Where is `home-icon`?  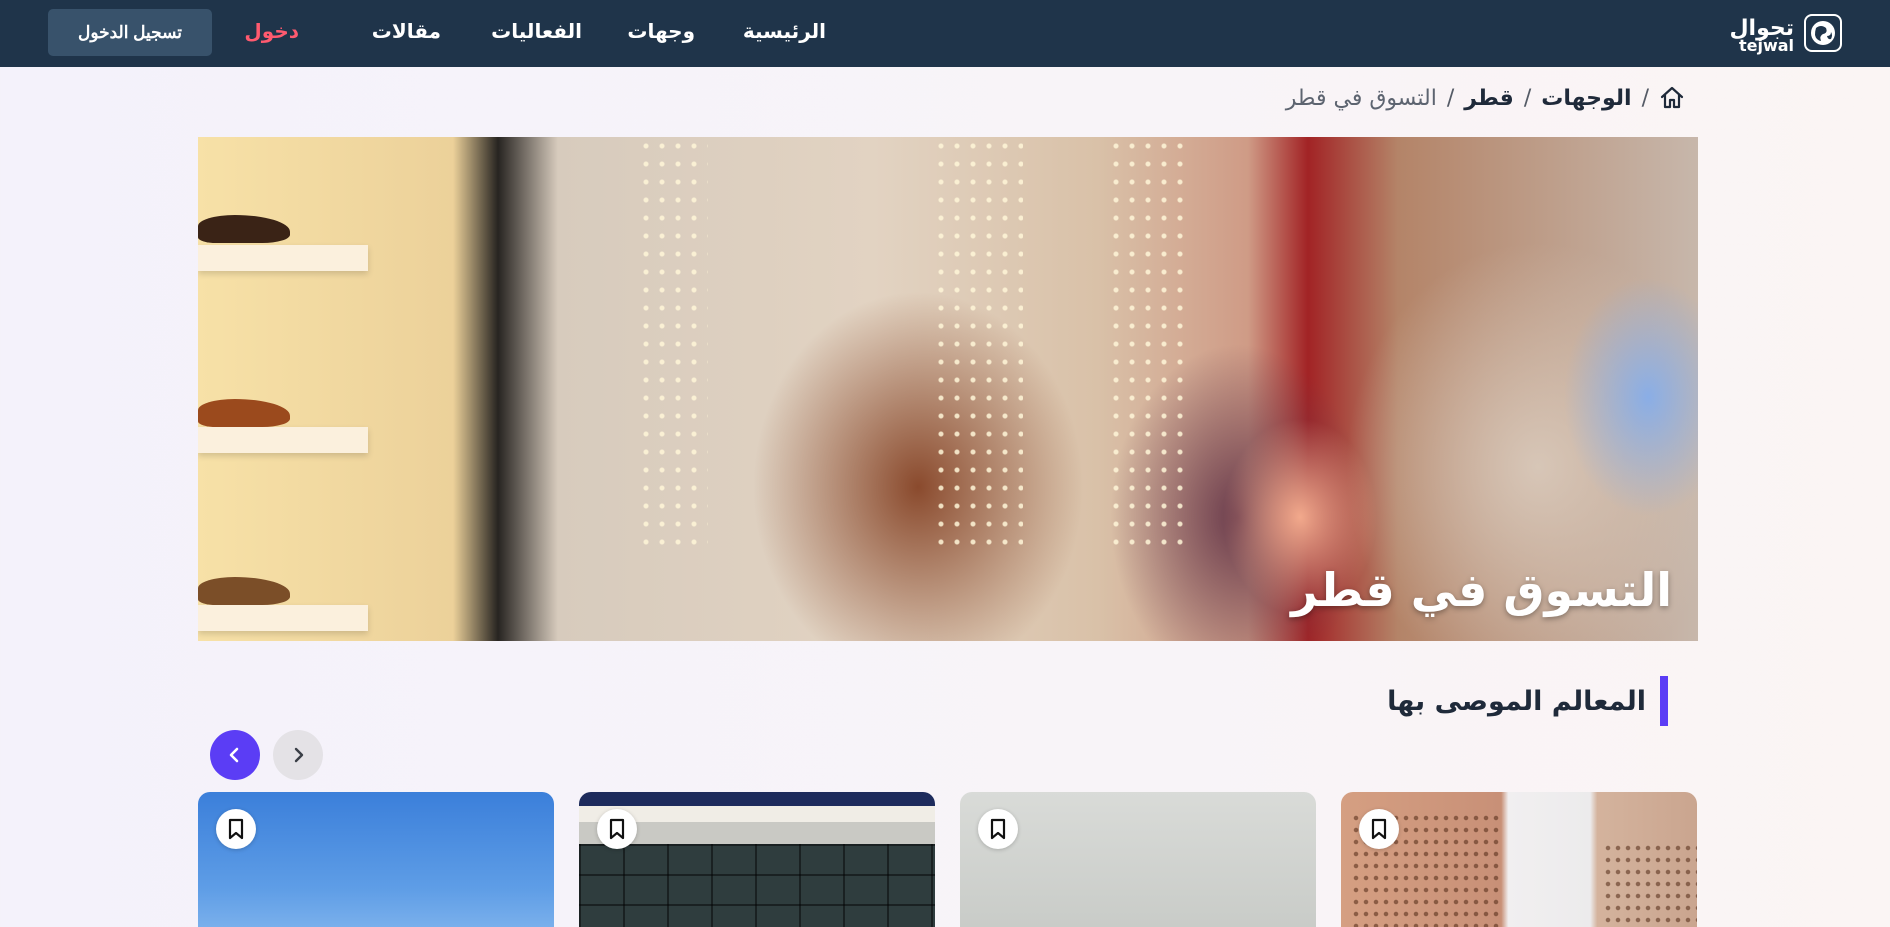
home-icon is located at coordinates (1672, 98).